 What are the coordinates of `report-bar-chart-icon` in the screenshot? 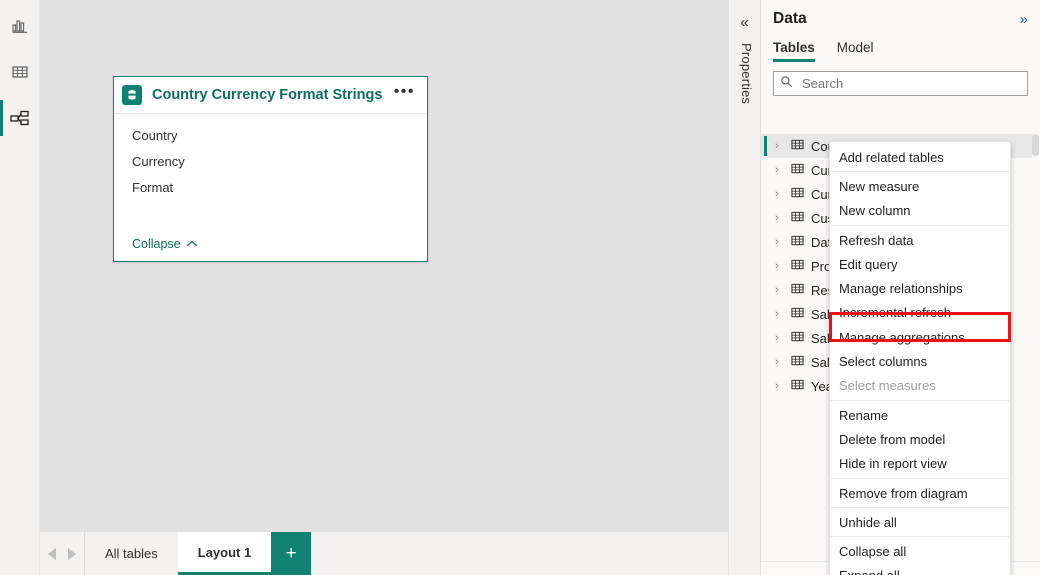 It's located at (20, 26).